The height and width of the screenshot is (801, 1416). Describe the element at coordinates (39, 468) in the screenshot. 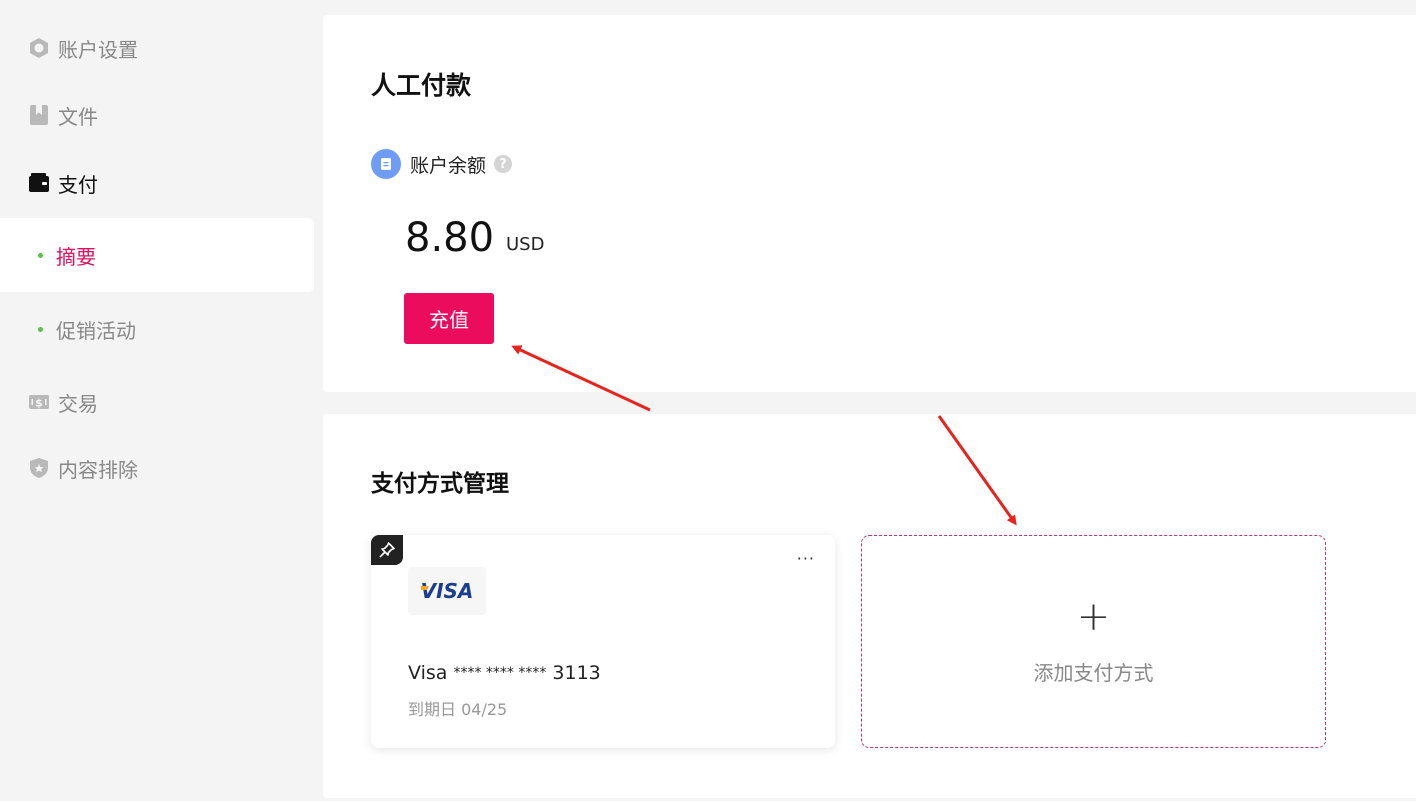

I see `shield-icon` at that location.